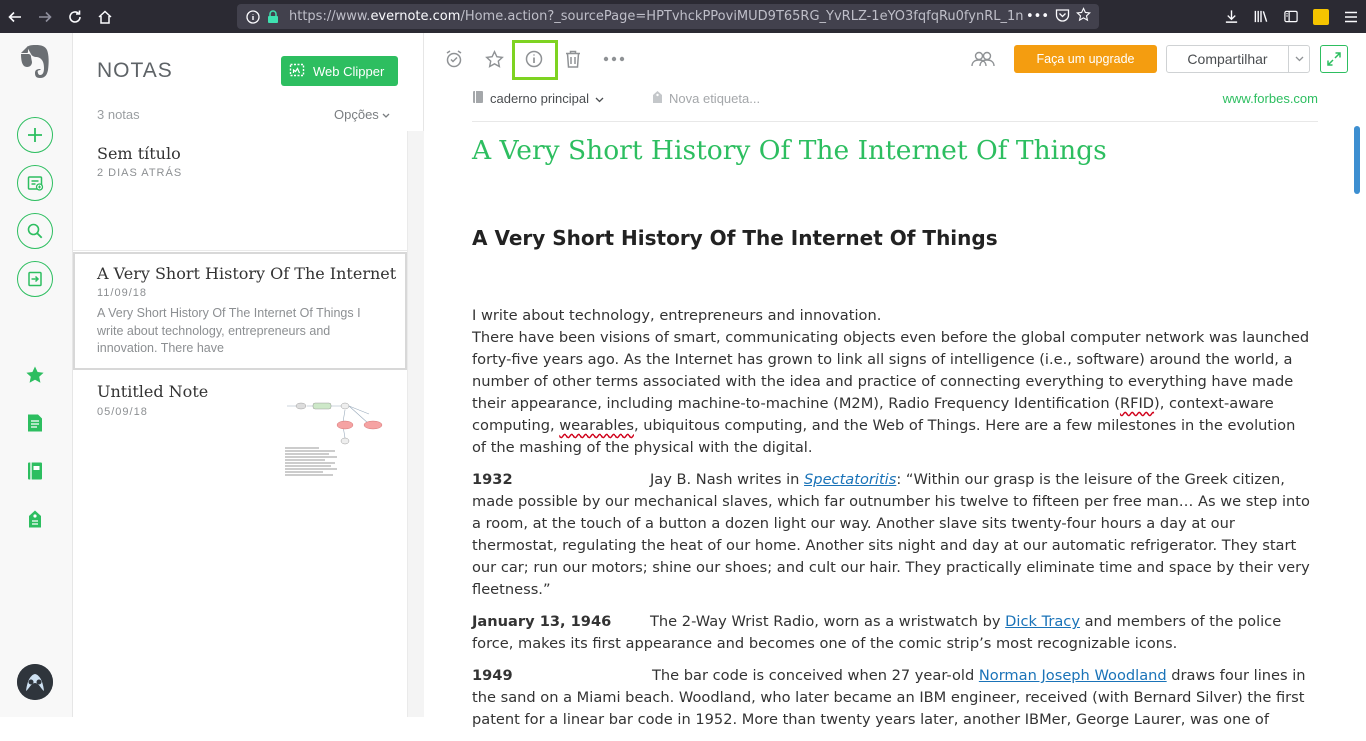 The image size is (1366, 741). I want to click on entry-year: January 13, 1946, so click(542, 621).